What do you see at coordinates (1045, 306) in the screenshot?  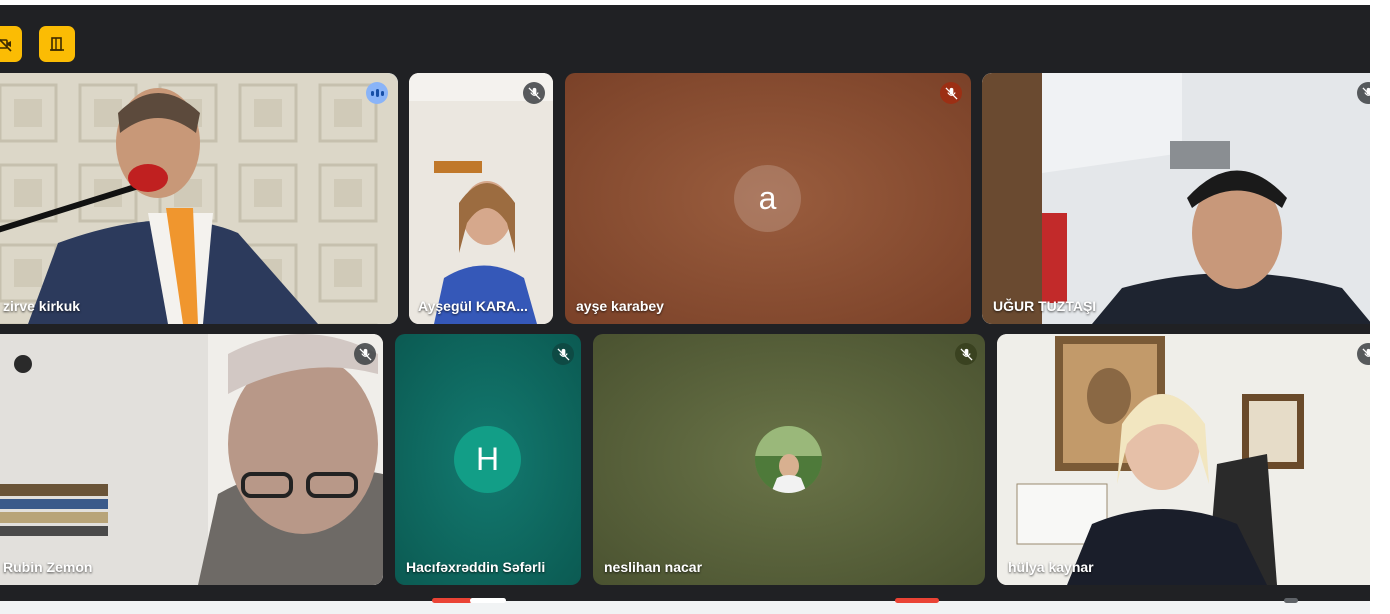 I see `participant-name: UĞUR TUZTAŞI` at bounding box center [1045, 306].